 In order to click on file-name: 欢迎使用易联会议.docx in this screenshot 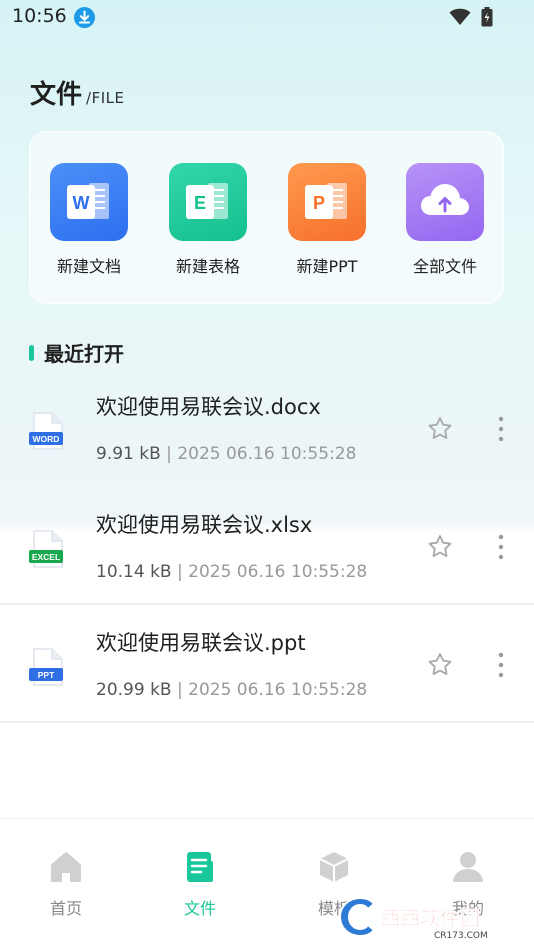, I will do `click(208, 407)`.